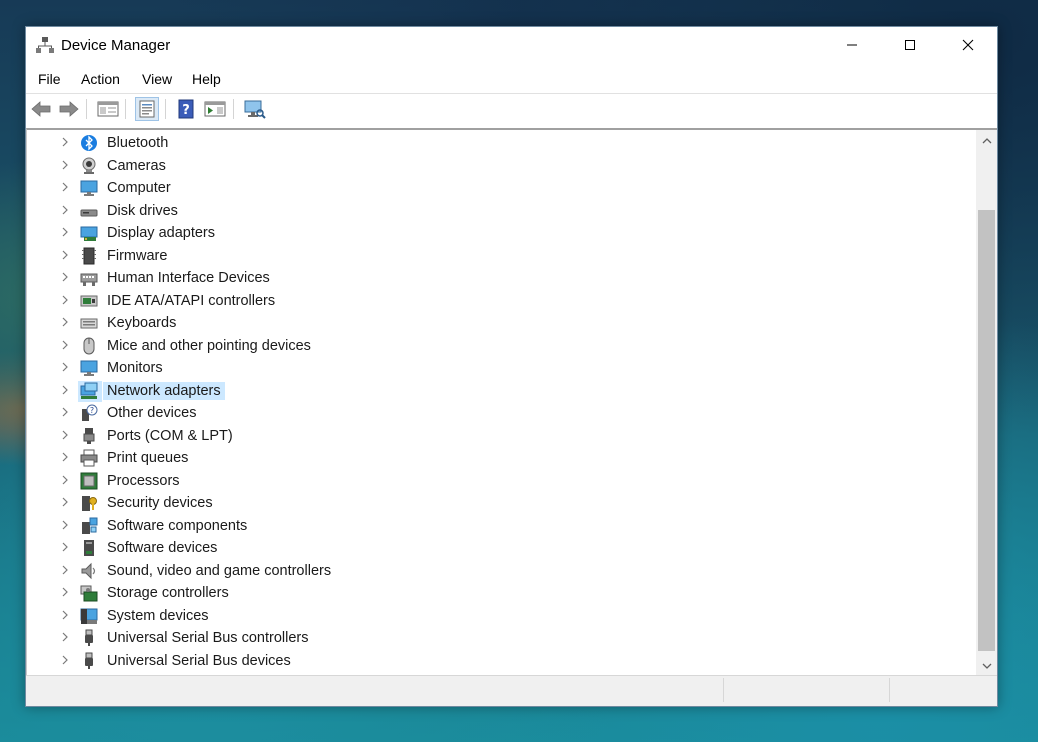 This screenshot has width=1038, height=742. I want to click on scan-hardware-button, so click(254, 109).